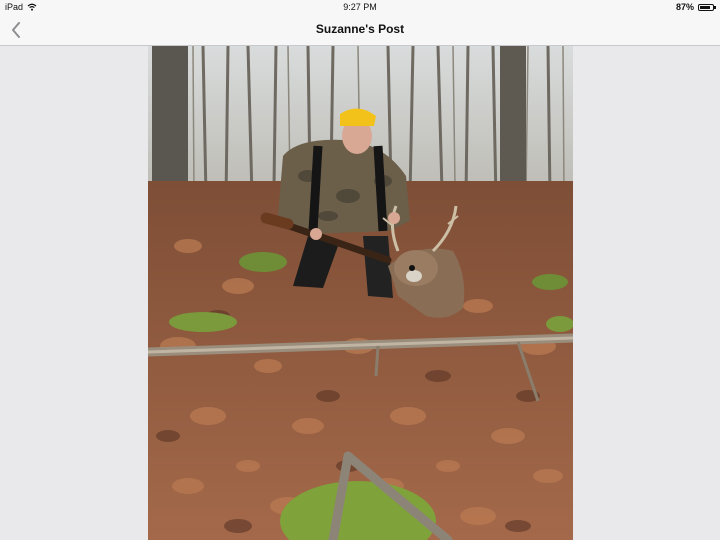 The image size is (720, 540). I want to click on battery-percent: 87%, so click(684, 7).